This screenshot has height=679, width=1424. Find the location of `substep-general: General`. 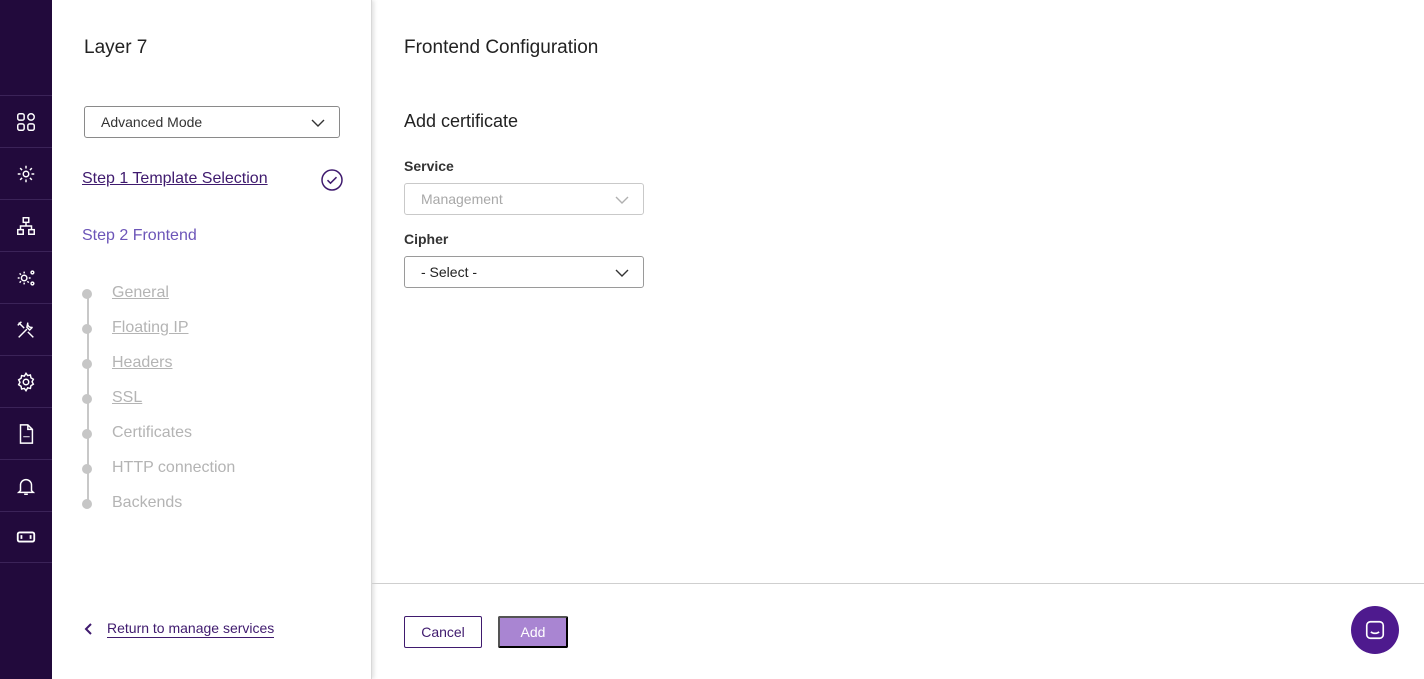

substep-general: General is located at coordinates (212, 294).